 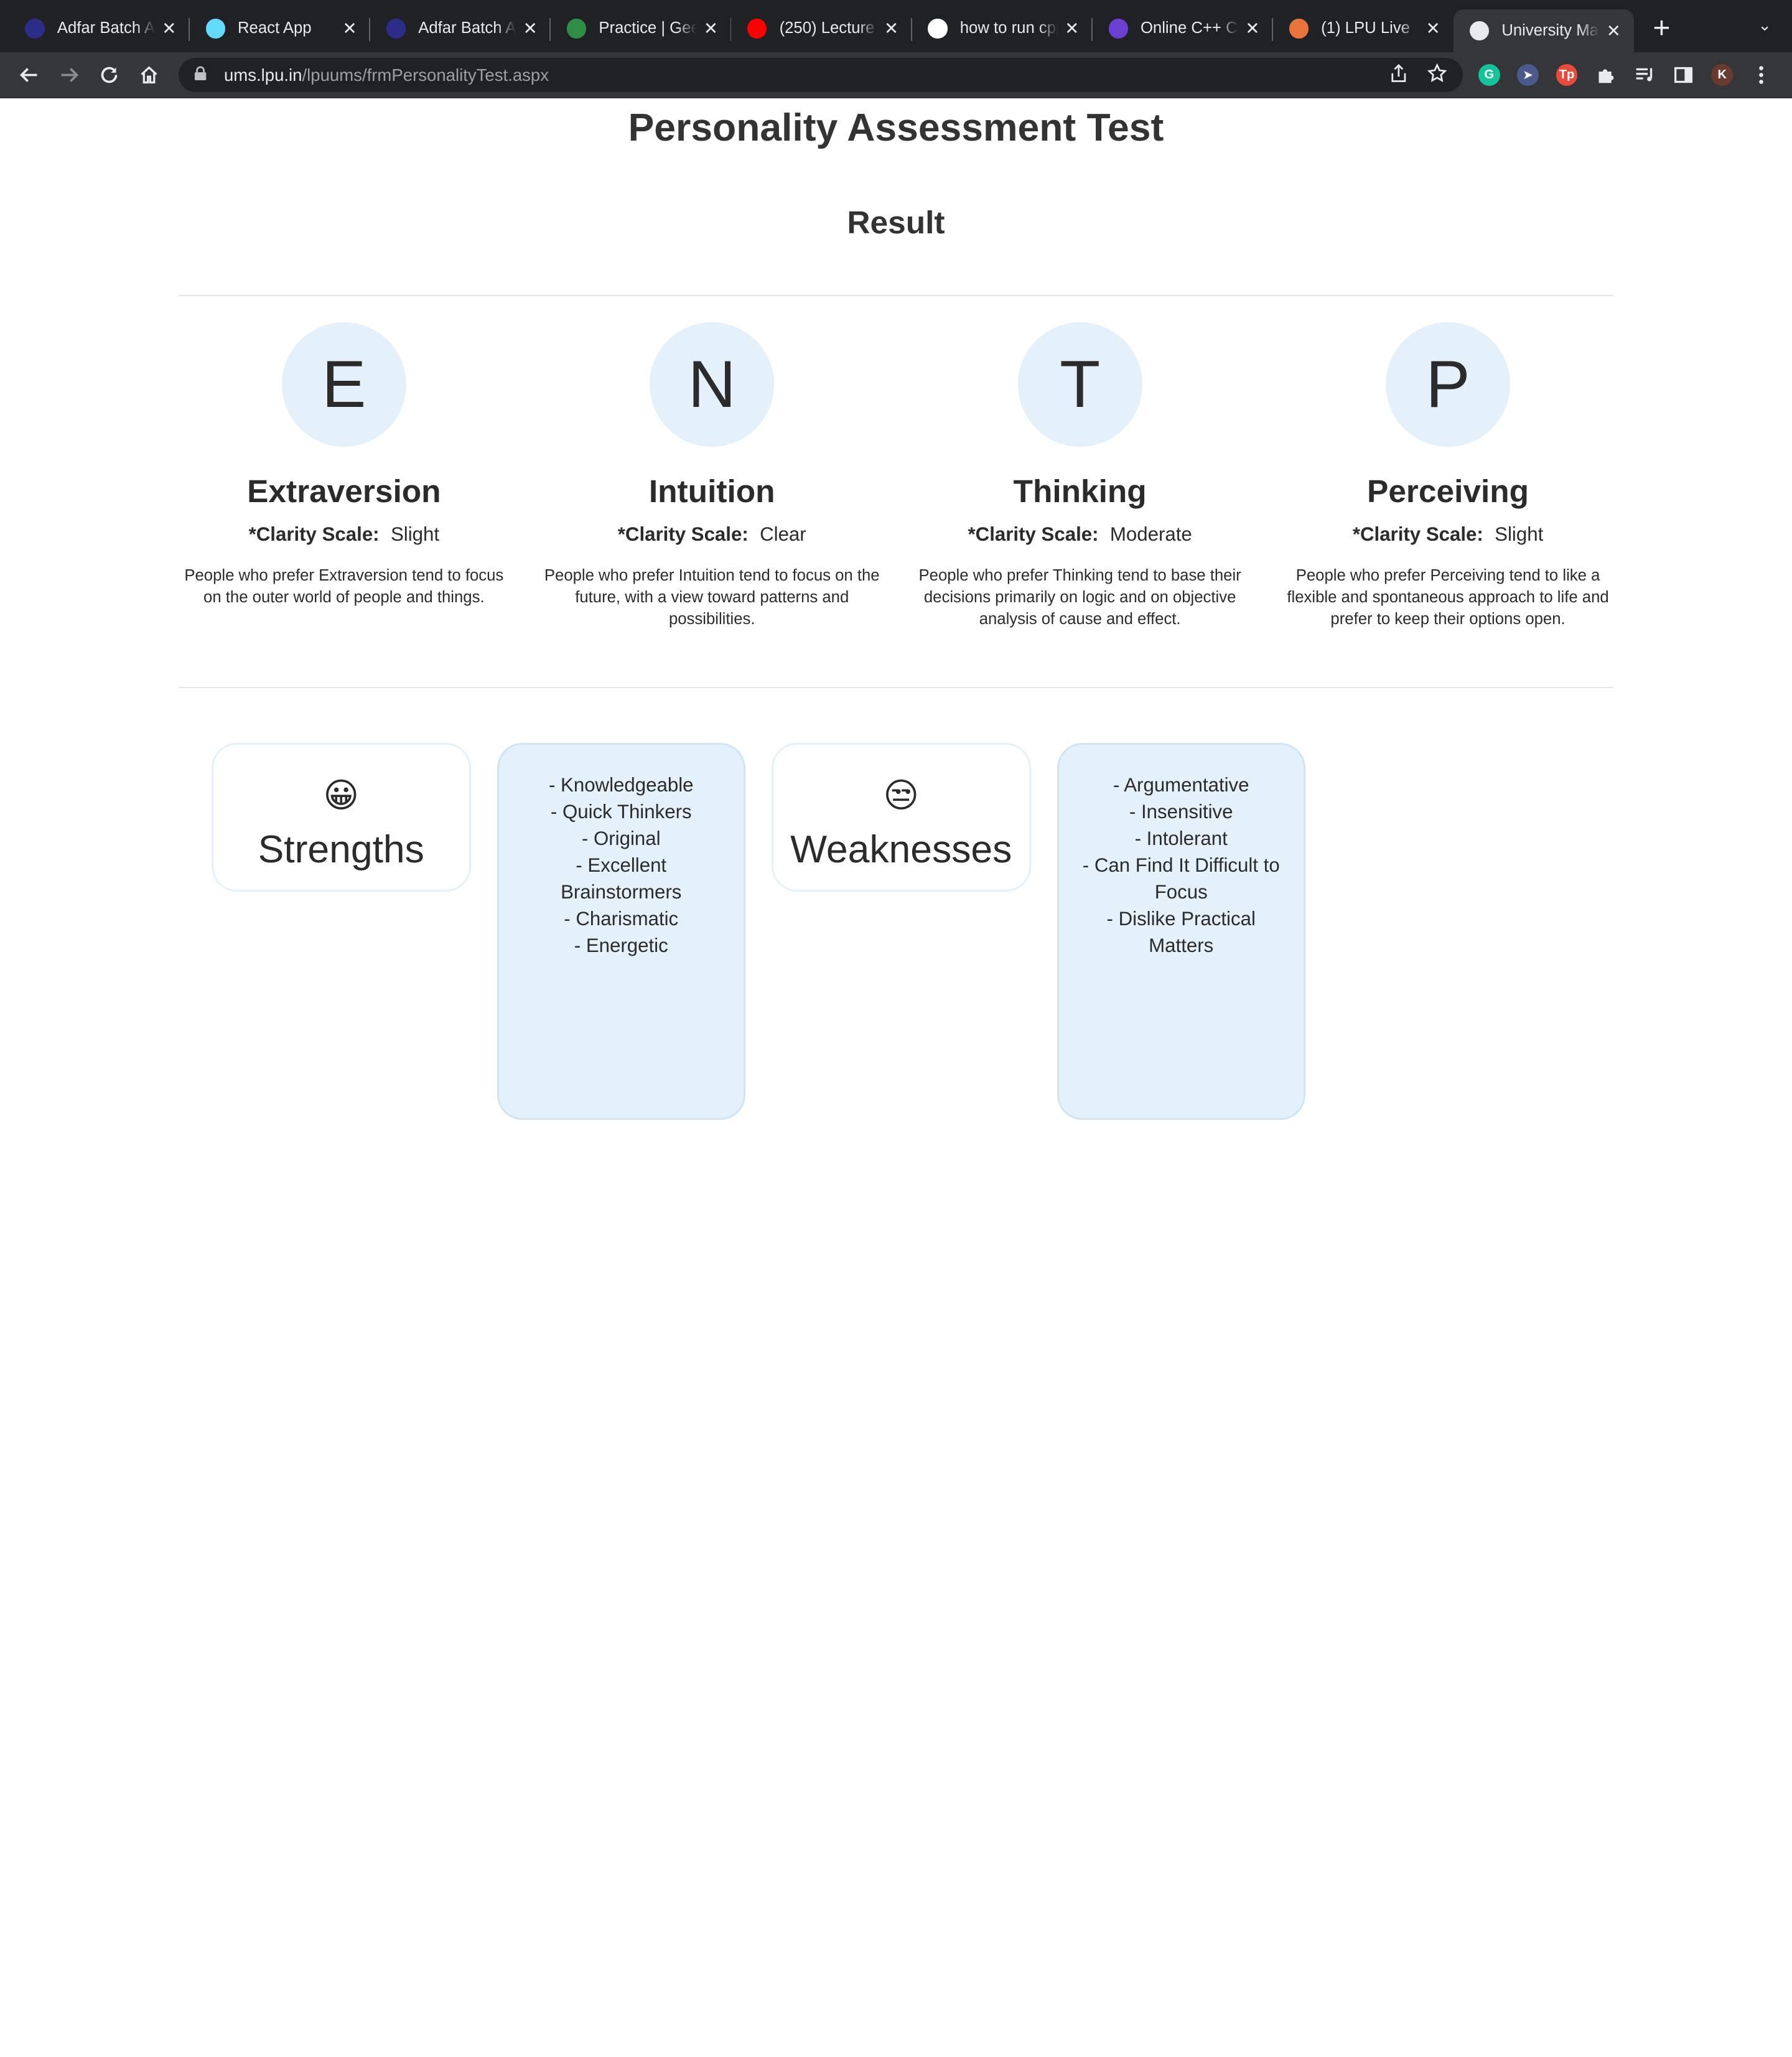 What do you see at coordinates (1448, 384) in the screenshot?
I see `trait-letter-circle: P` at bounding box center [1448, 384].